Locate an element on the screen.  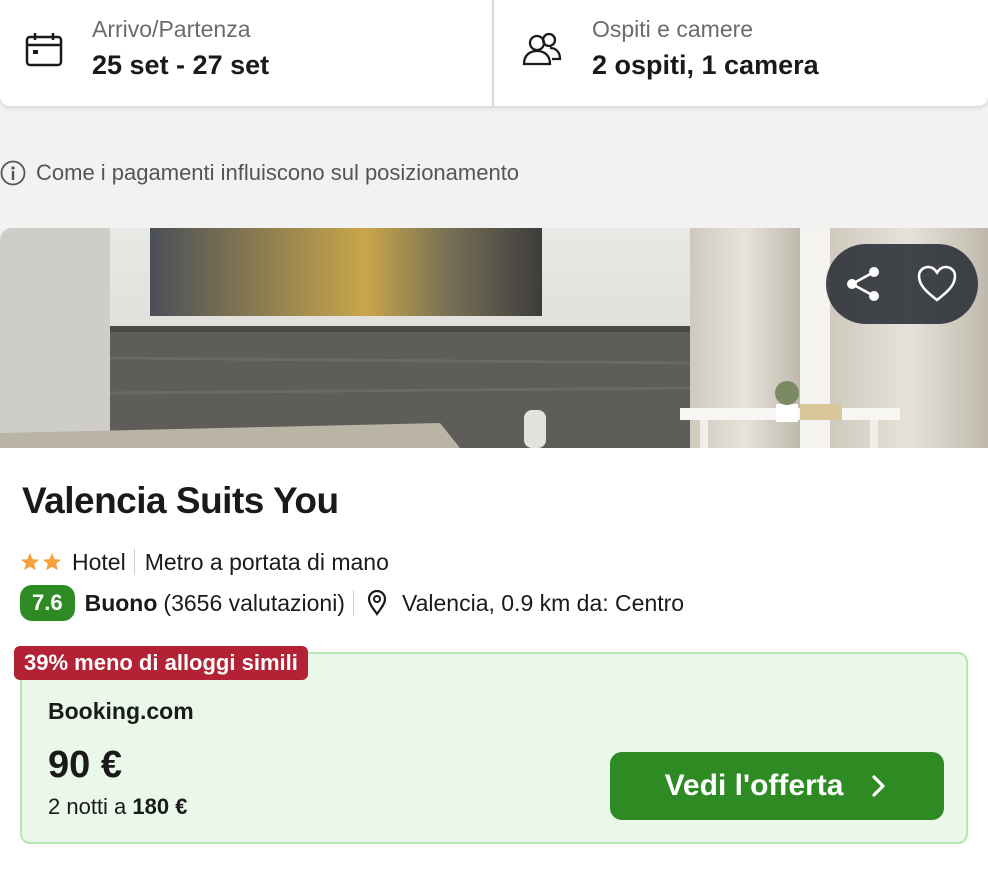
deal-price: 90 € is located at coordinates (85, 765).